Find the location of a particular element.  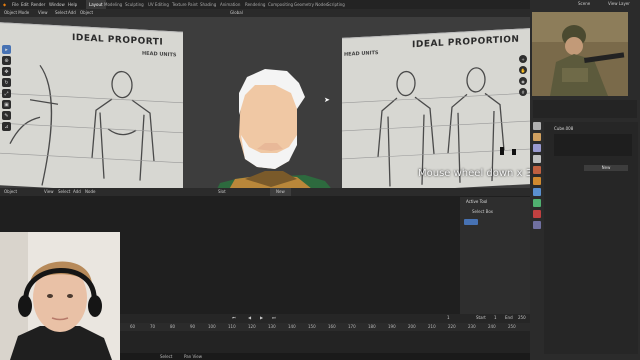

properties-panel: Cube.008 New is located at coordinates (591, 238).